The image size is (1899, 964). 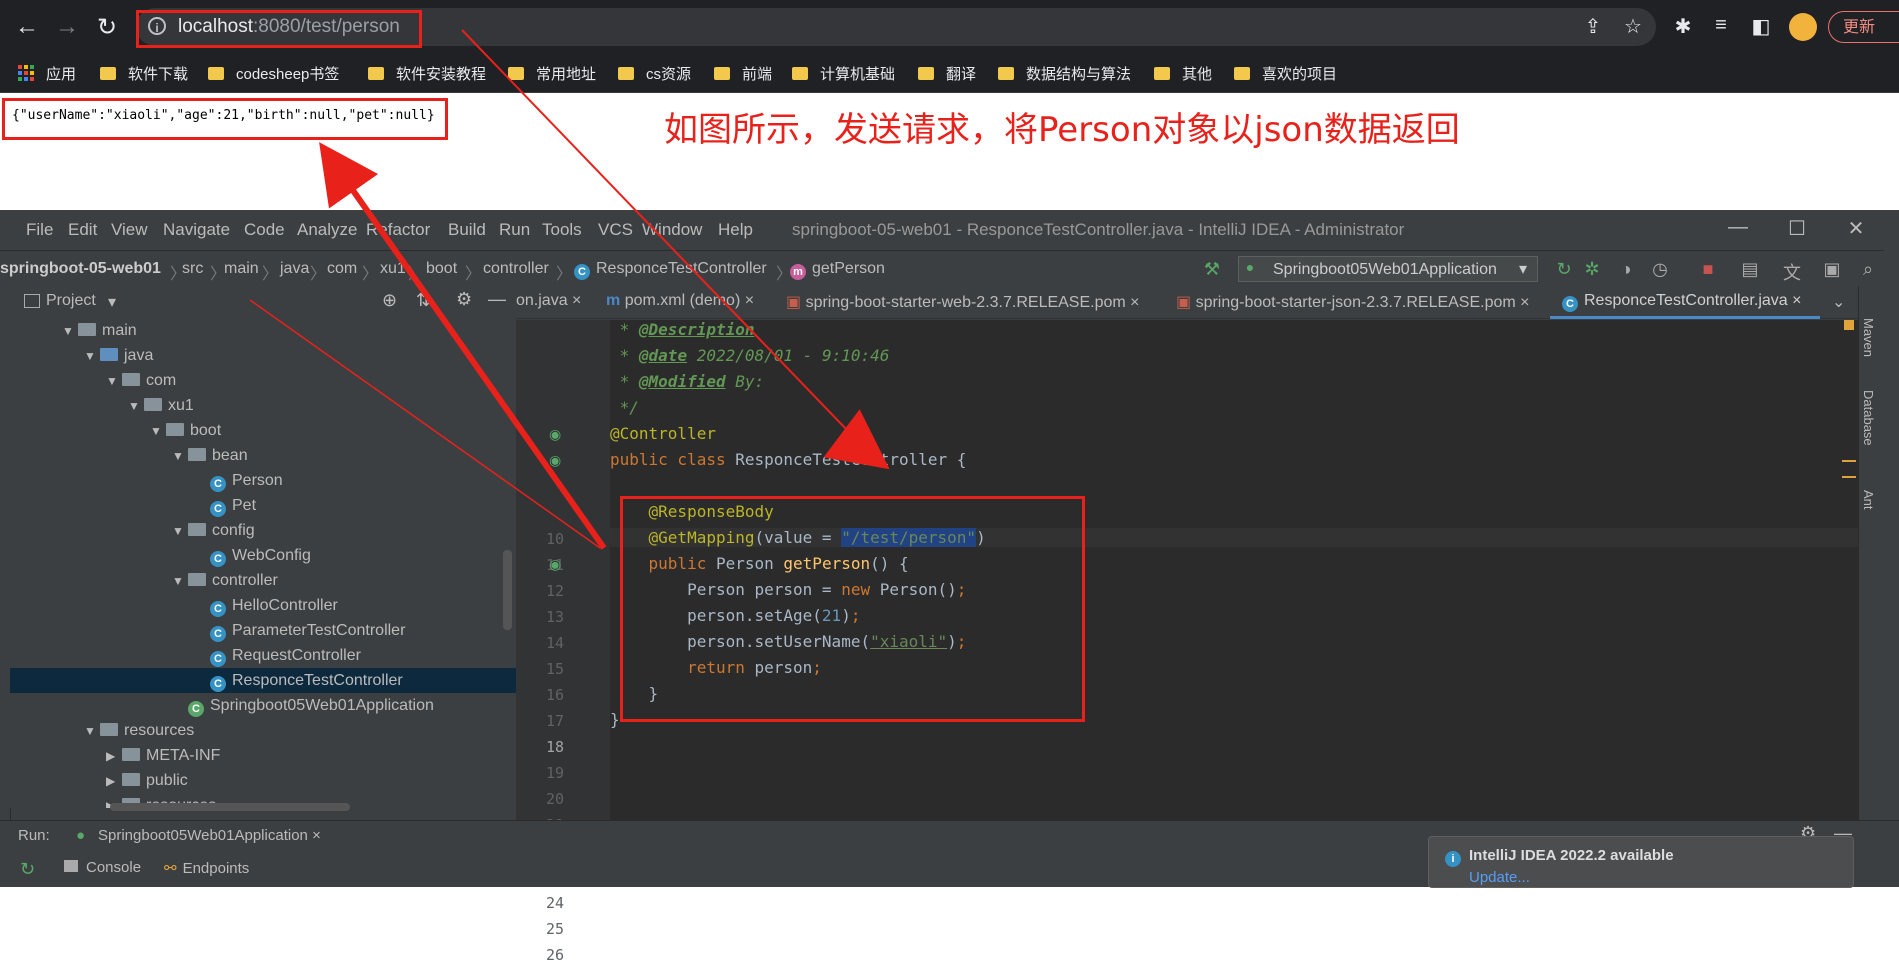 I want to click on line-number: 24, so click(x=554, y=903).